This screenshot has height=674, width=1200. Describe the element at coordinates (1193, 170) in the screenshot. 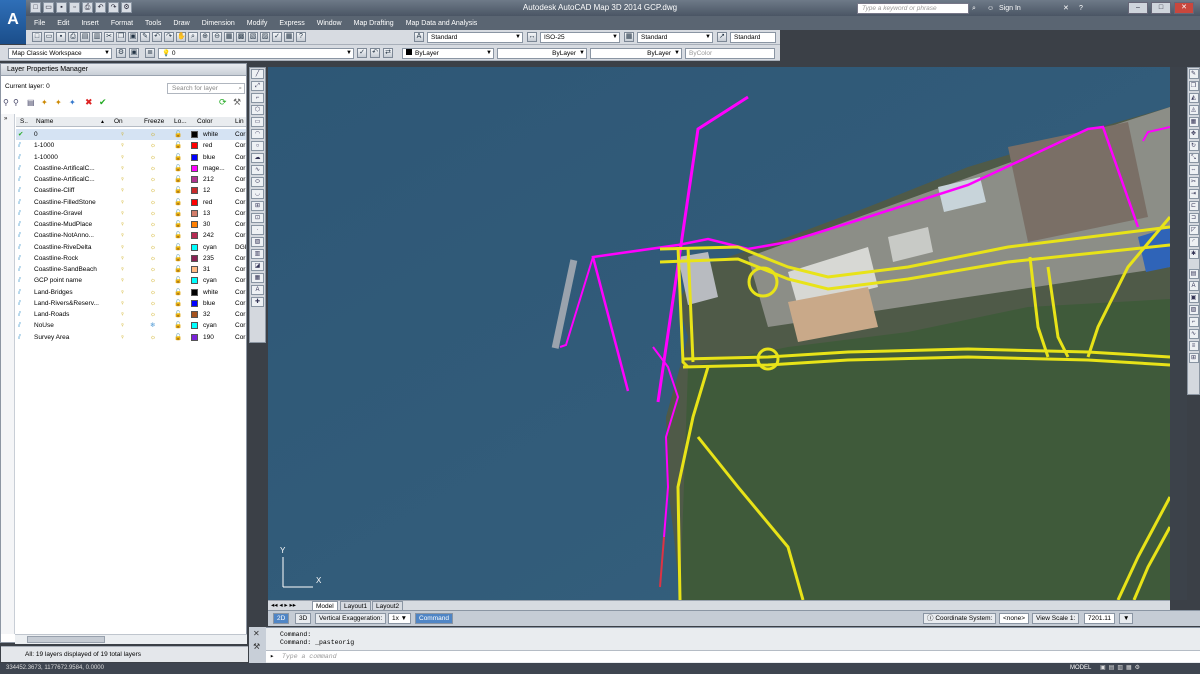

I see `stretch-icon: ⇔` at that location.